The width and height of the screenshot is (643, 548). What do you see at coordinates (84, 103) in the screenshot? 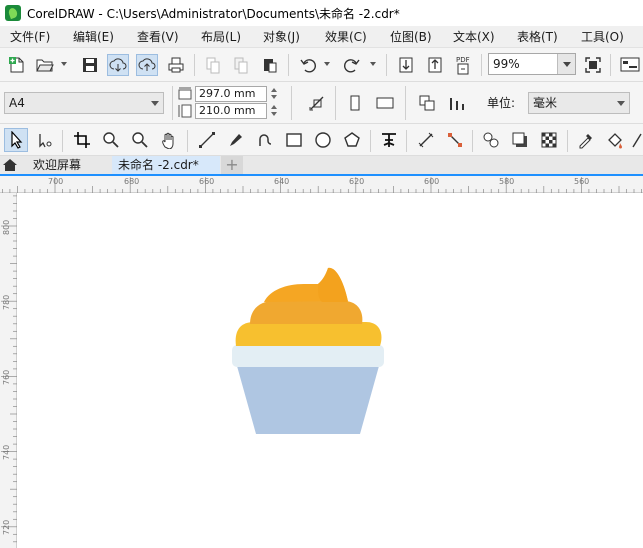
I see `page-size-select: A4` at bounding box center [84, 103].